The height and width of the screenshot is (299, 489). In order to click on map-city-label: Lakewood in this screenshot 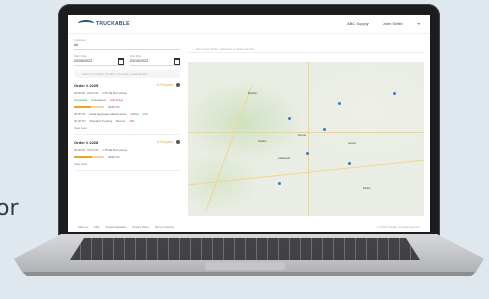, I will do `click(284, 158)`.